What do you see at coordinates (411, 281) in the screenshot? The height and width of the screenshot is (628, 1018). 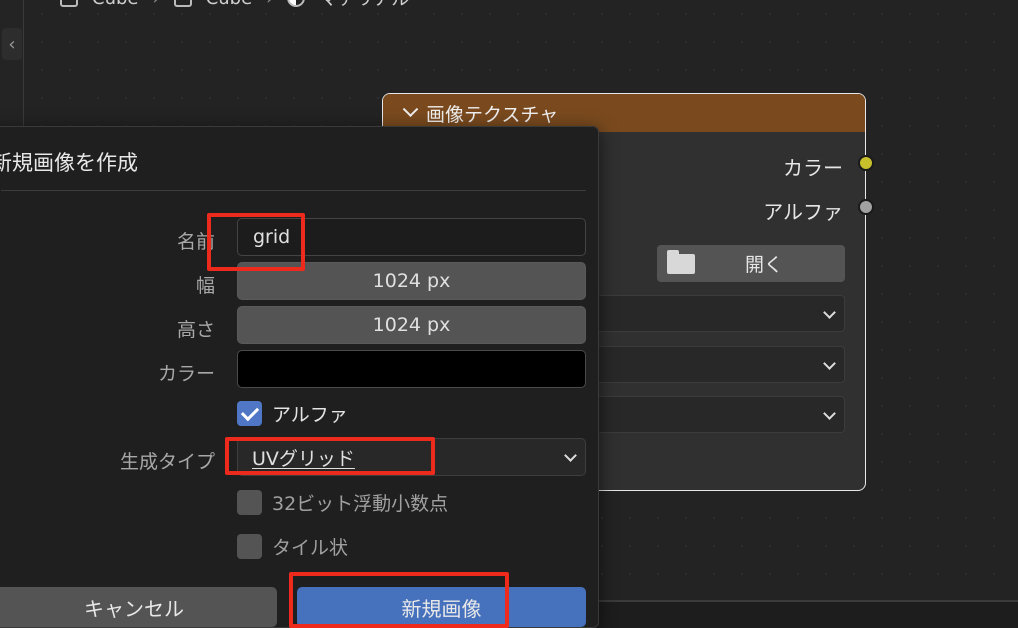 I see `width-field: 1024 px` at bounding box center [411, 281].